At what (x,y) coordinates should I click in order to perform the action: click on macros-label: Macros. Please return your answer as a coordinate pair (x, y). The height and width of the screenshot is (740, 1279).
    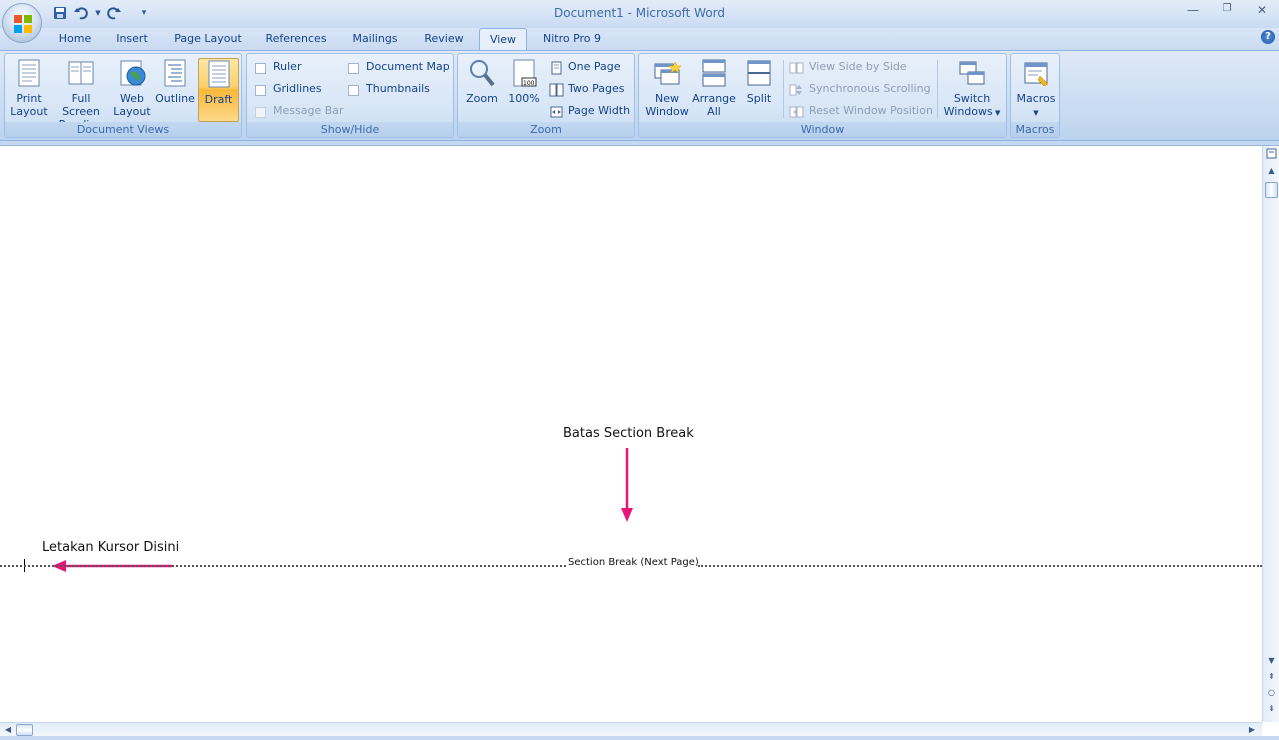
    Looking at the image, I should click on (1036, 98).